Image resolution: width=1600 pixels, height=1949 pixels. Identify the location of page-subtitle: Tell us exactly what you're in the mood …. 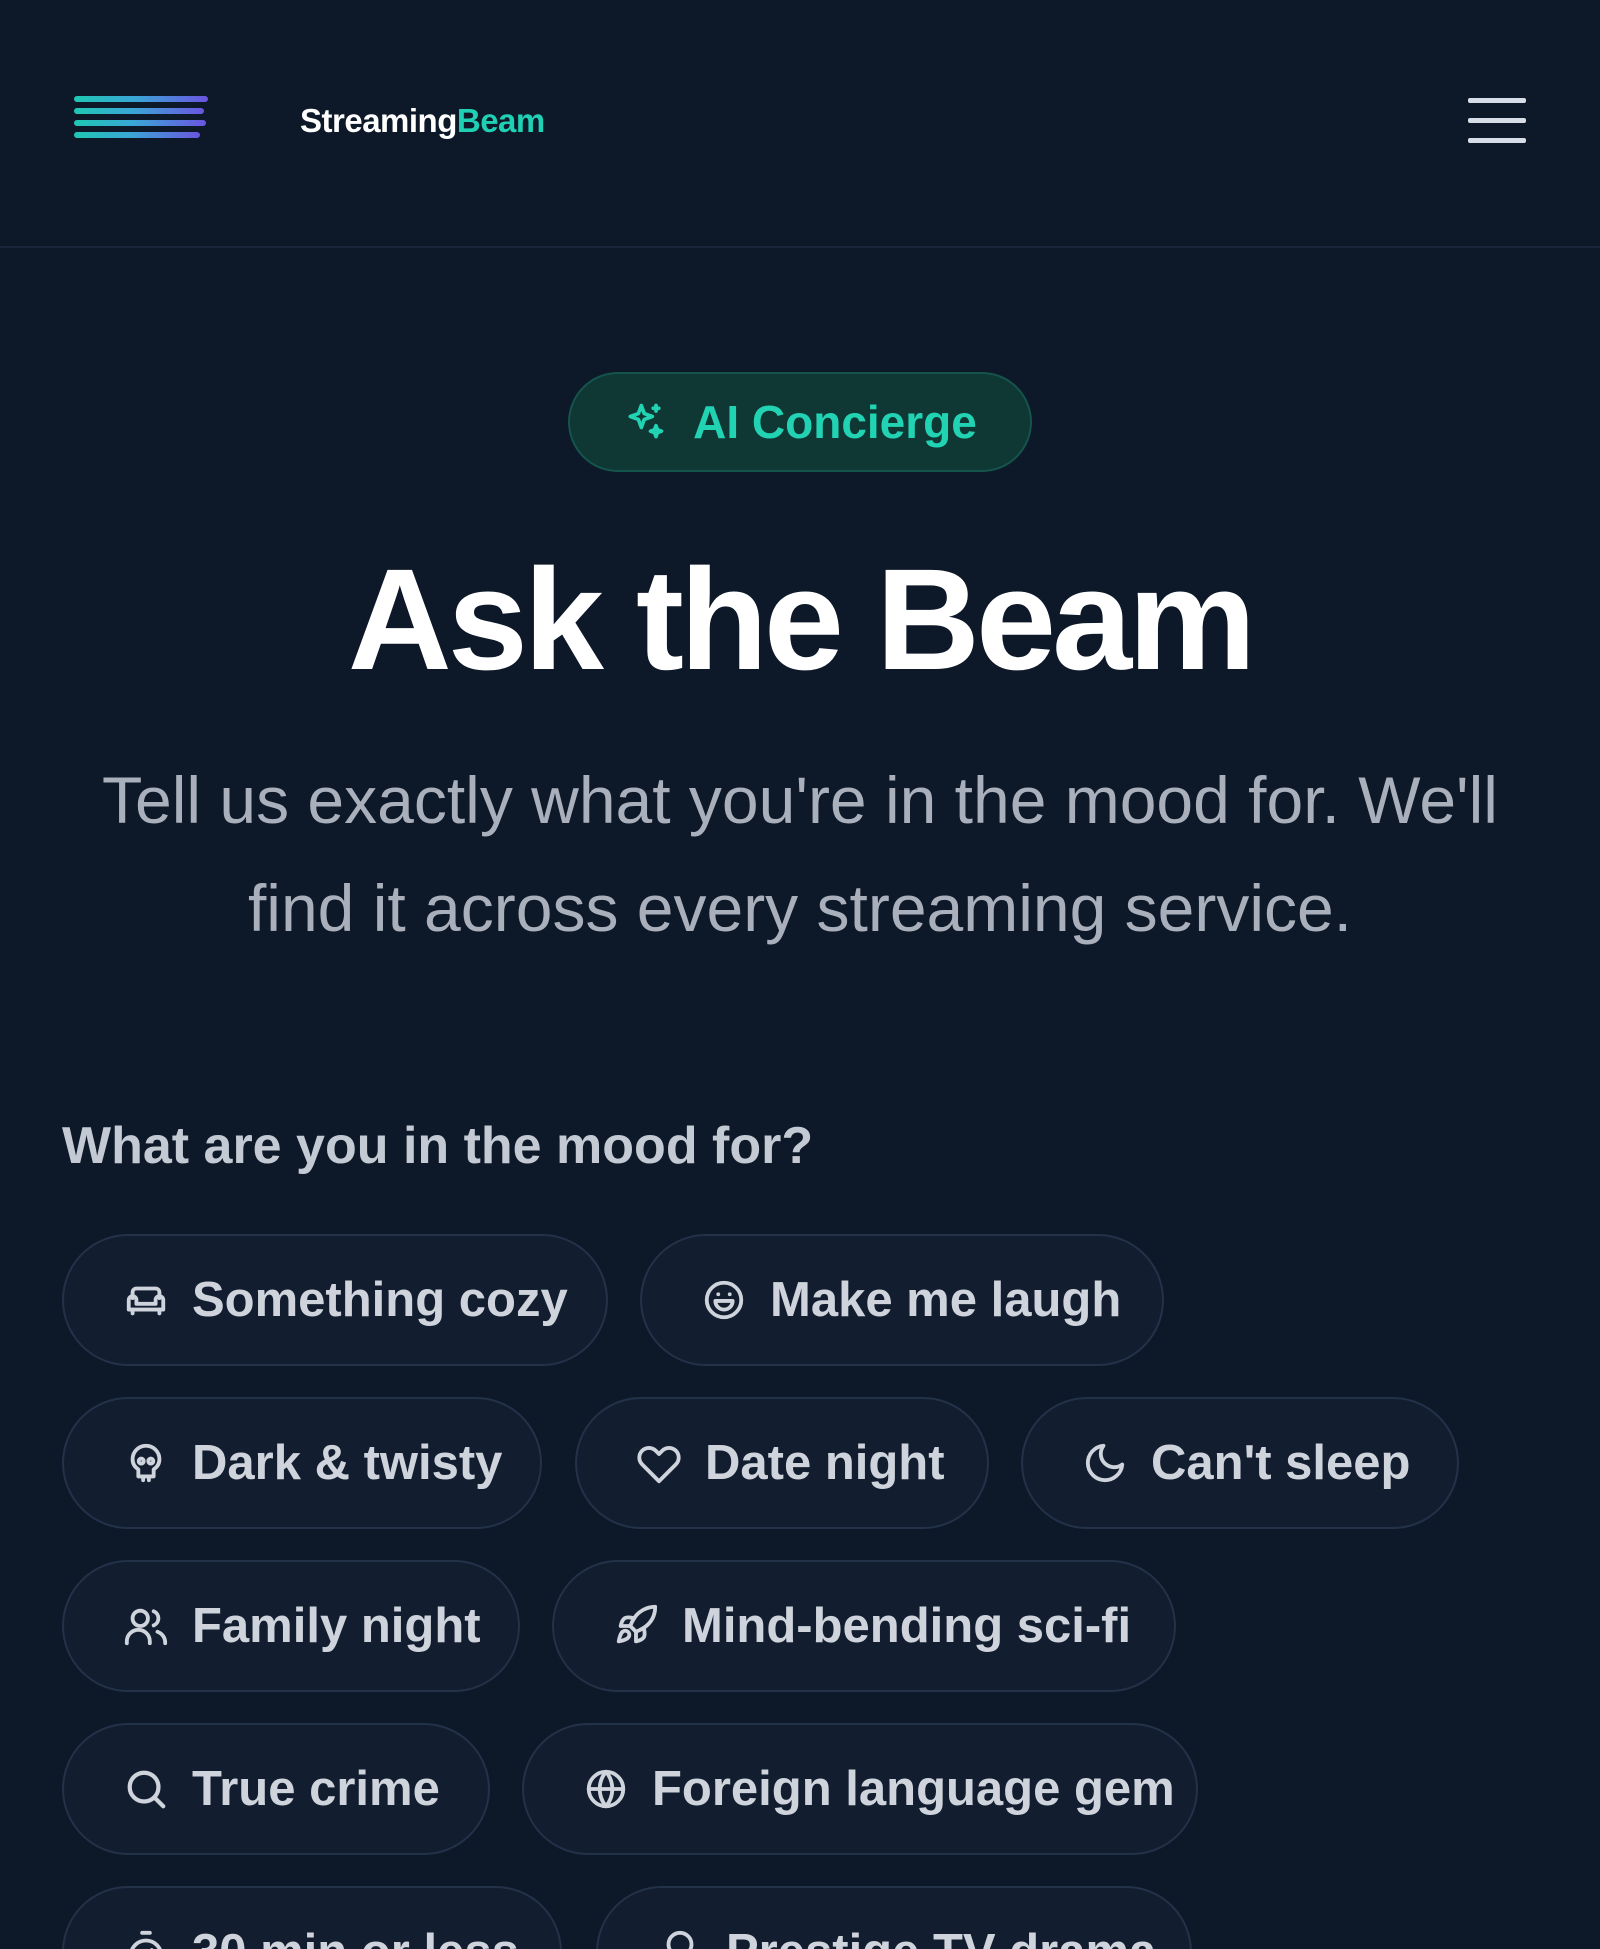
(800, 854).